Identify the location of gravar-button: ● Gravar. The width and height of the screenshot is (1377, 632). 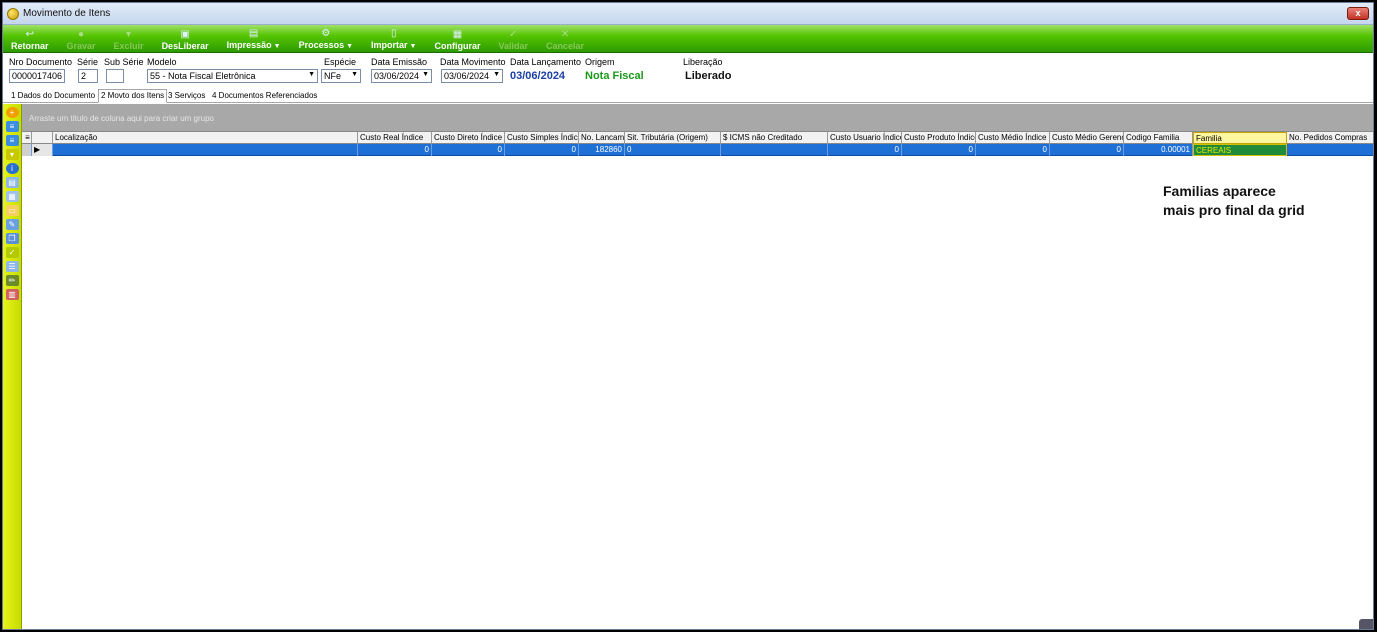
(81, 39).